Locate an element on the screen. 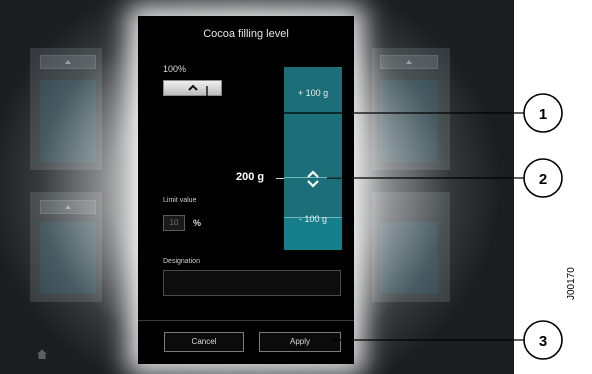 The height and width of the screenshot is (374, 592). limit-unit-label: % is located at coordinates (197, 223).